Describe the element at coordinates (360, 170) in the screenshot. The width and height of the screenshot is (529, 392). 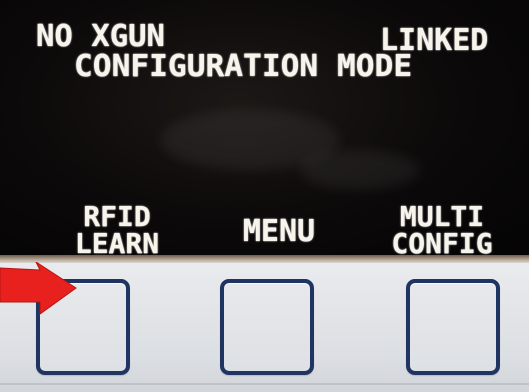
I see `screen-smudge` at that location.